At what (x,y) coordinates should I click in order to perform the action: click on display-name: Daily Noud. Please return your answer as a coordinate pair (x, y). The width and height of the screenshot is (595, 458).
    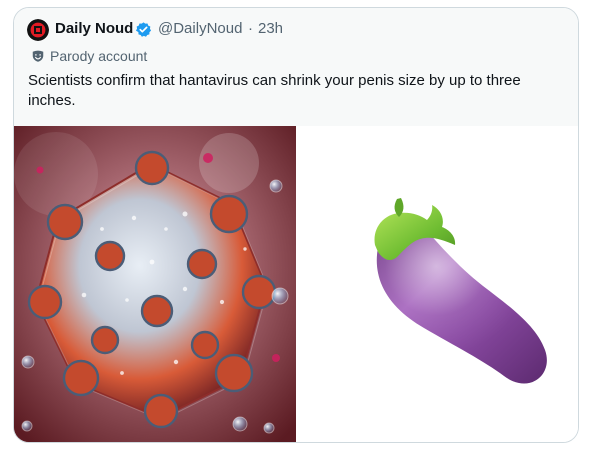
    Looking at the image, I should click on (94, 29).